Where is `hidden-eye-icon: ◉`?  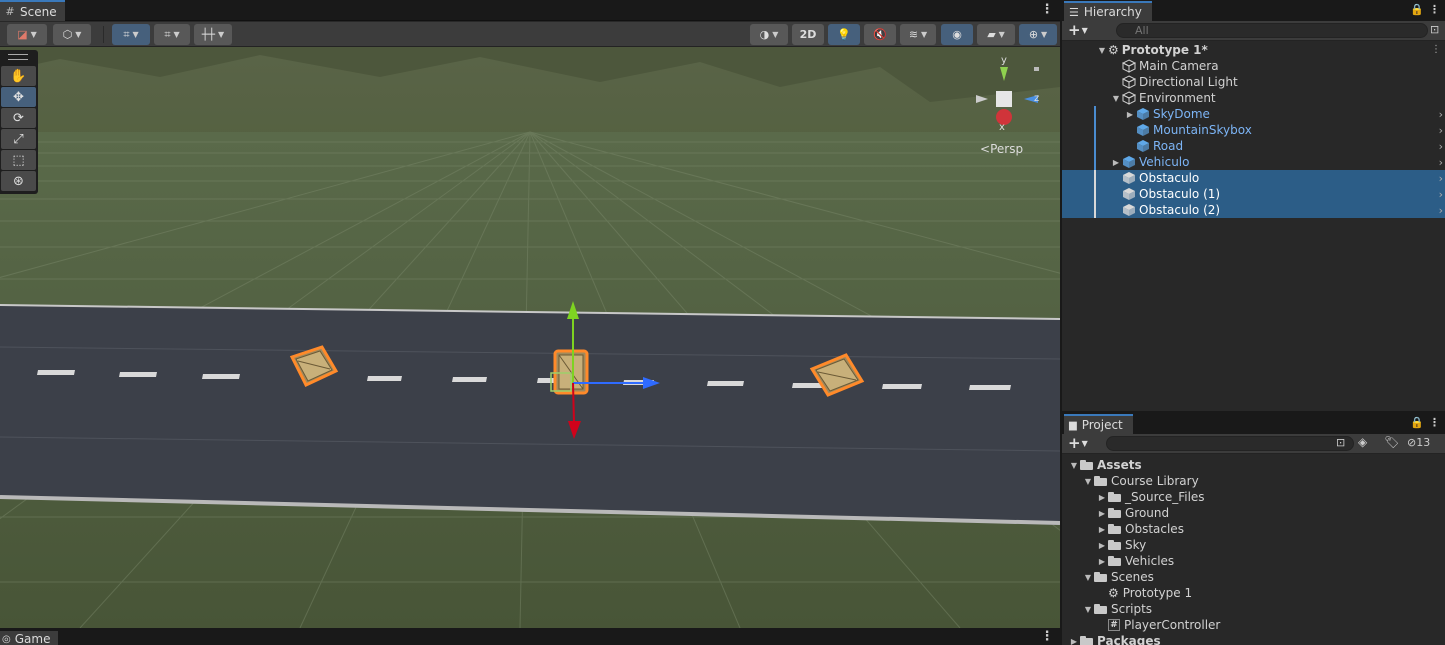
hidden-eye-icon: ◉ is located at coordinates (957, 34).